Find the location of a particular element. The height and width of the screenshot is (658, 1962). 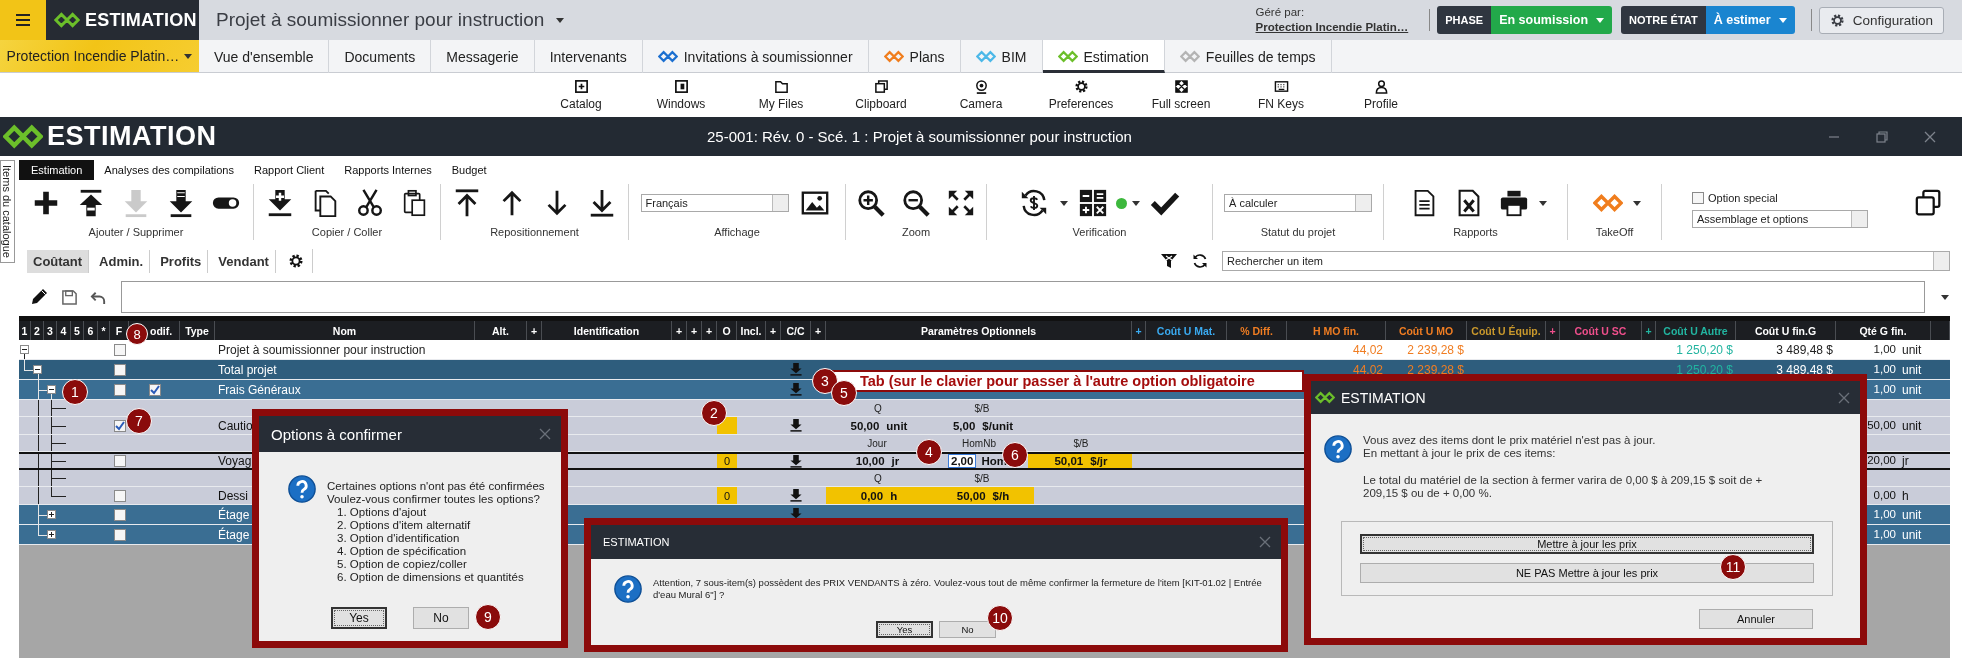

column-header: O is located at coordinates (726, 330).